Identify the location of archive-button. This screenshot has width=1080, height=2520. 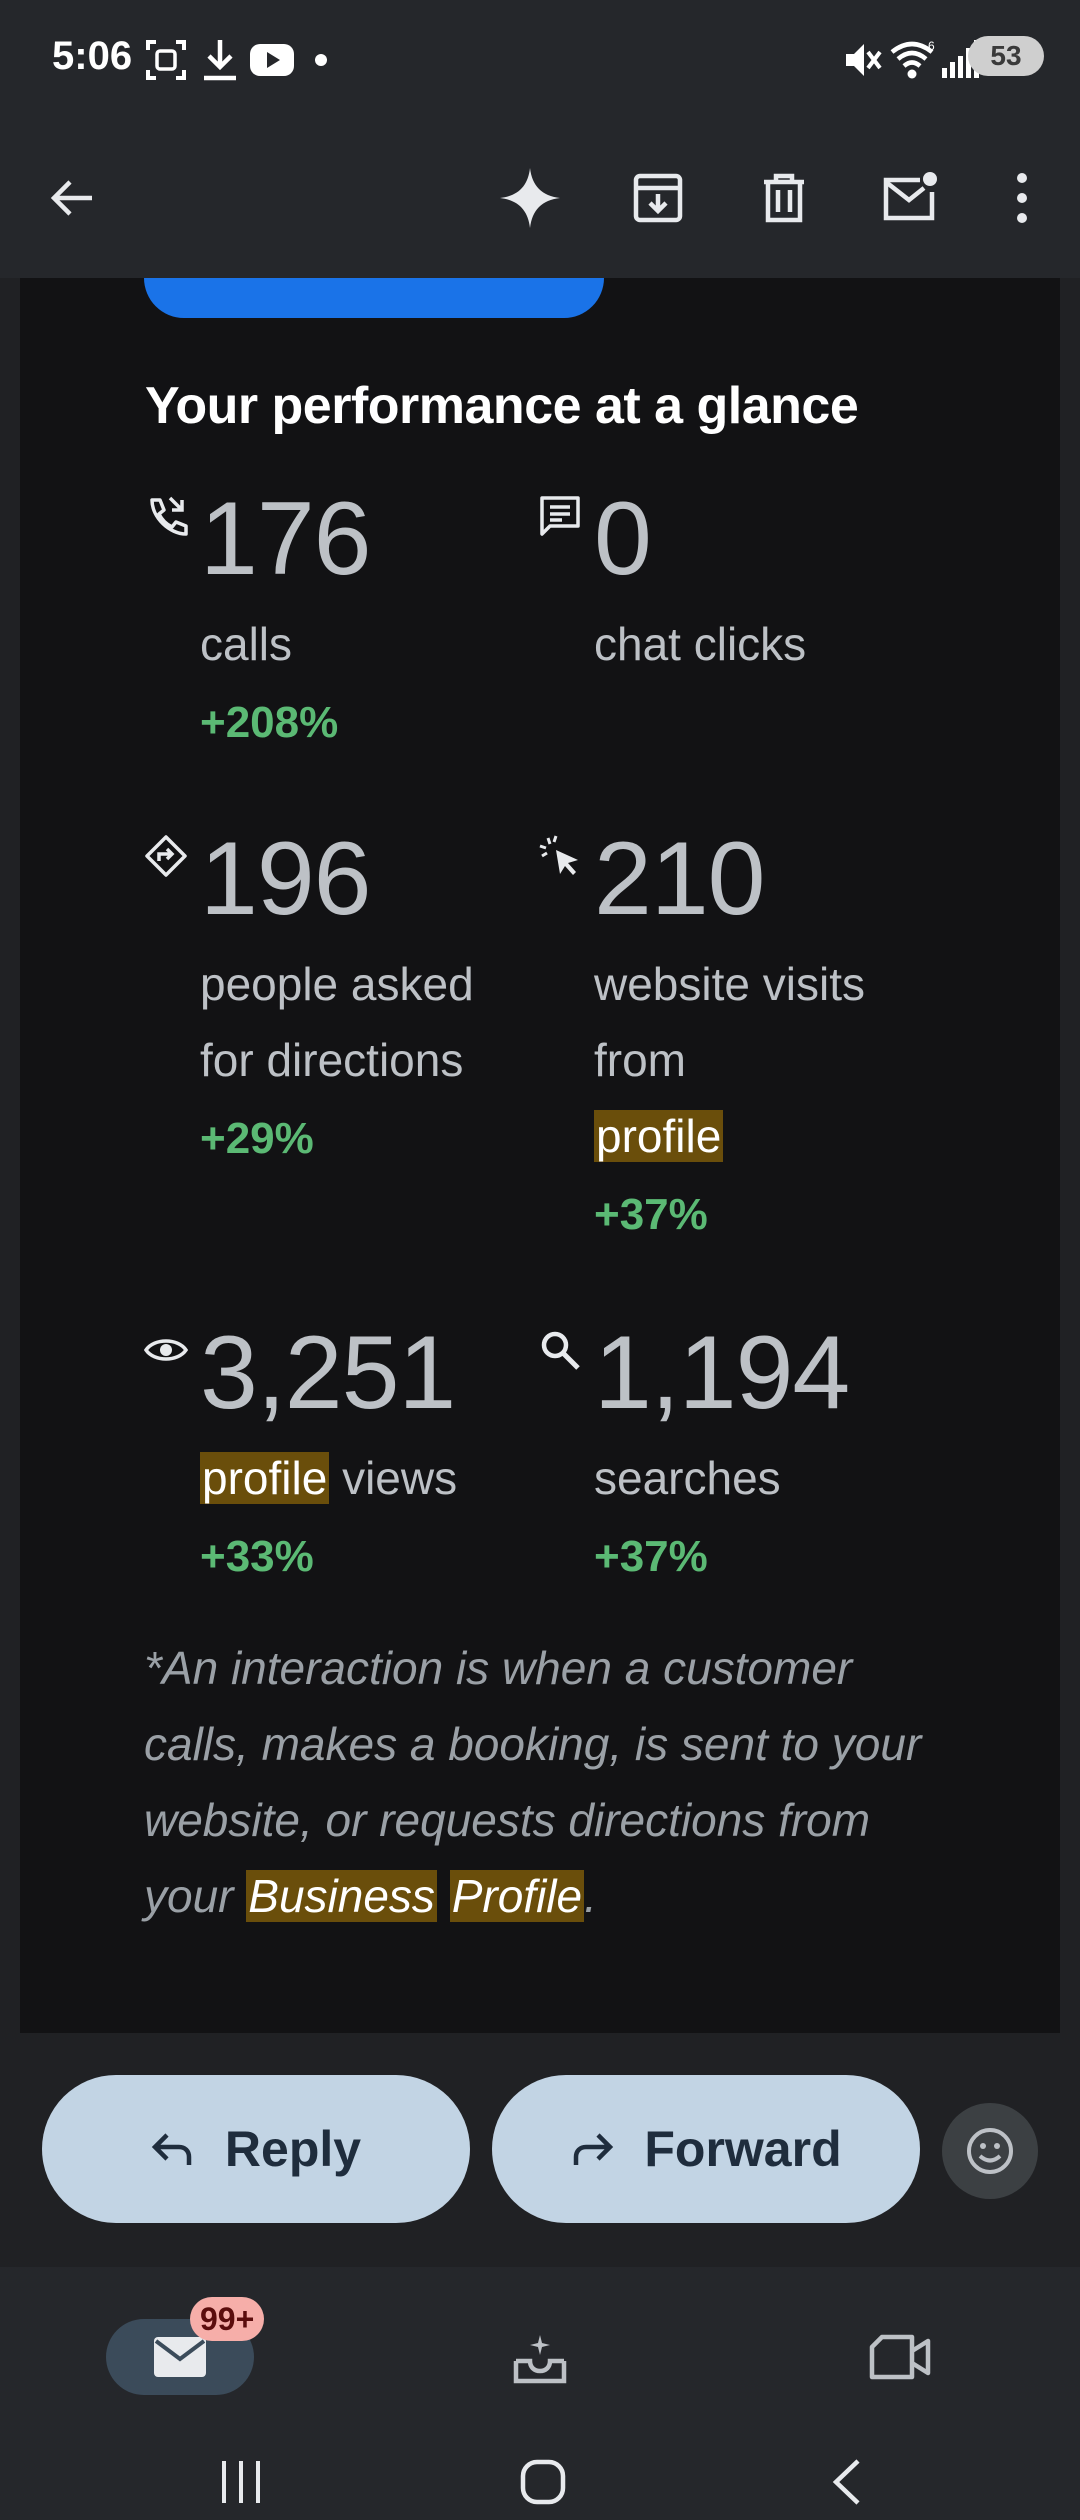
(658, 198).